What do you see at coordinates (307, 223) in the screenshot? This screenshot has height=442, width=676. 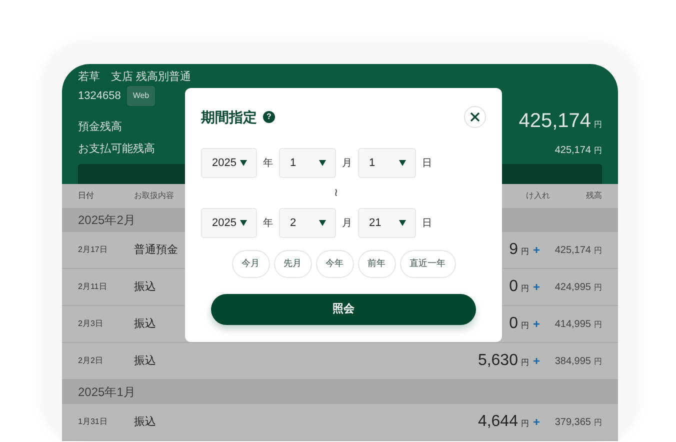 I see `month-select: 2` at bounding box center [307, 223].